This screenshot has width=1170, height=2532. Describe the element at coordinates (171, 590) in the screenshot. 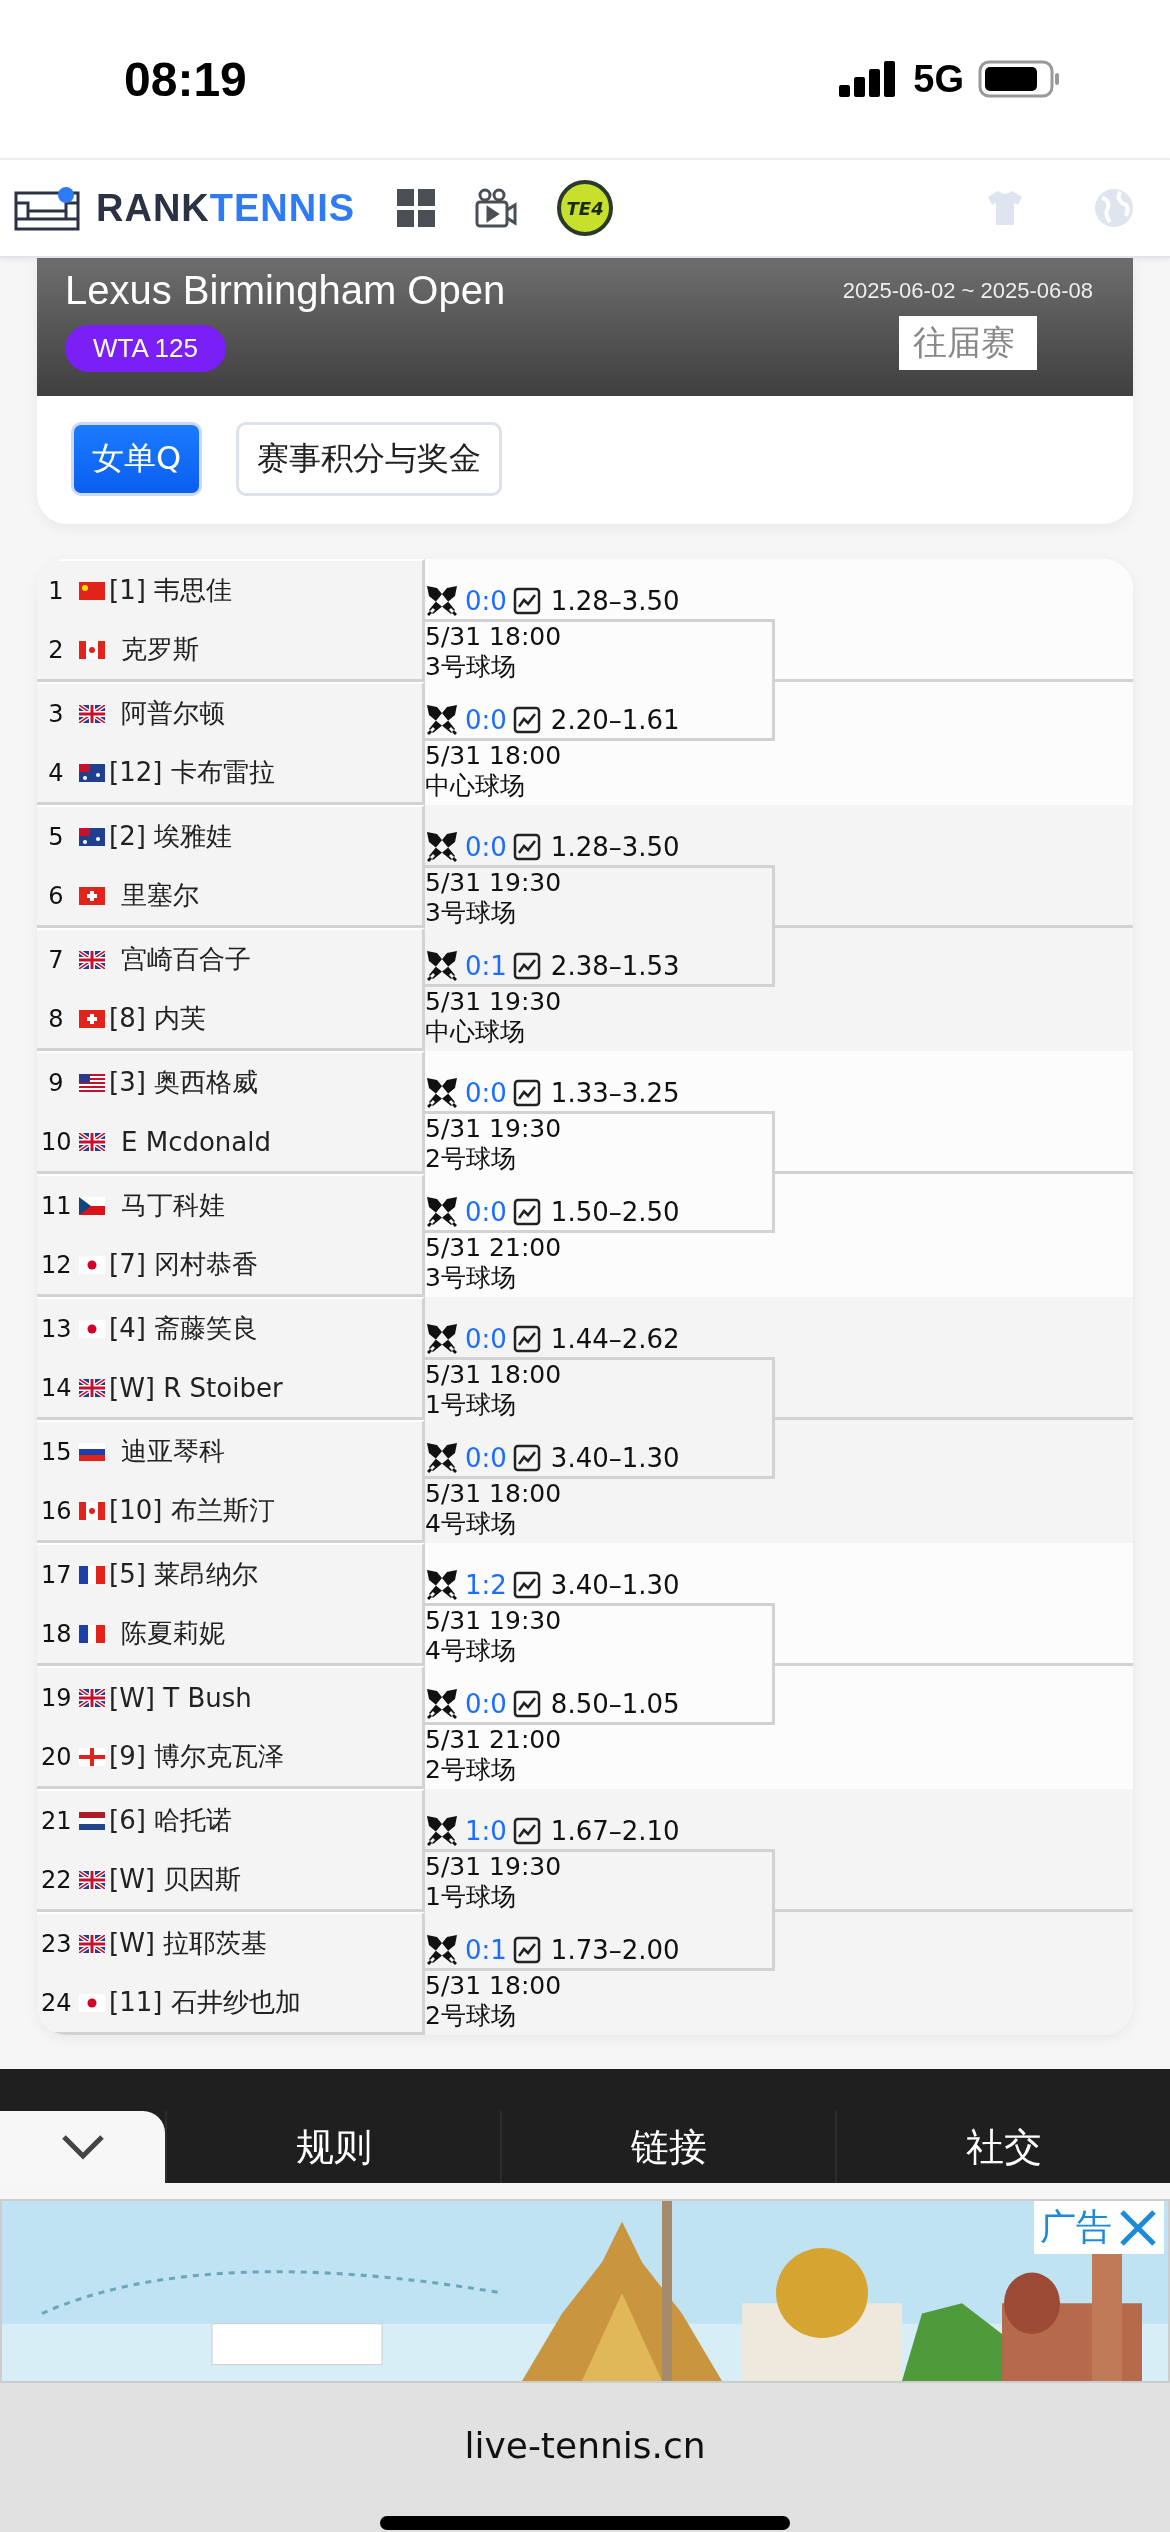

I see `player-name: [1] 韦思佳` at that location.